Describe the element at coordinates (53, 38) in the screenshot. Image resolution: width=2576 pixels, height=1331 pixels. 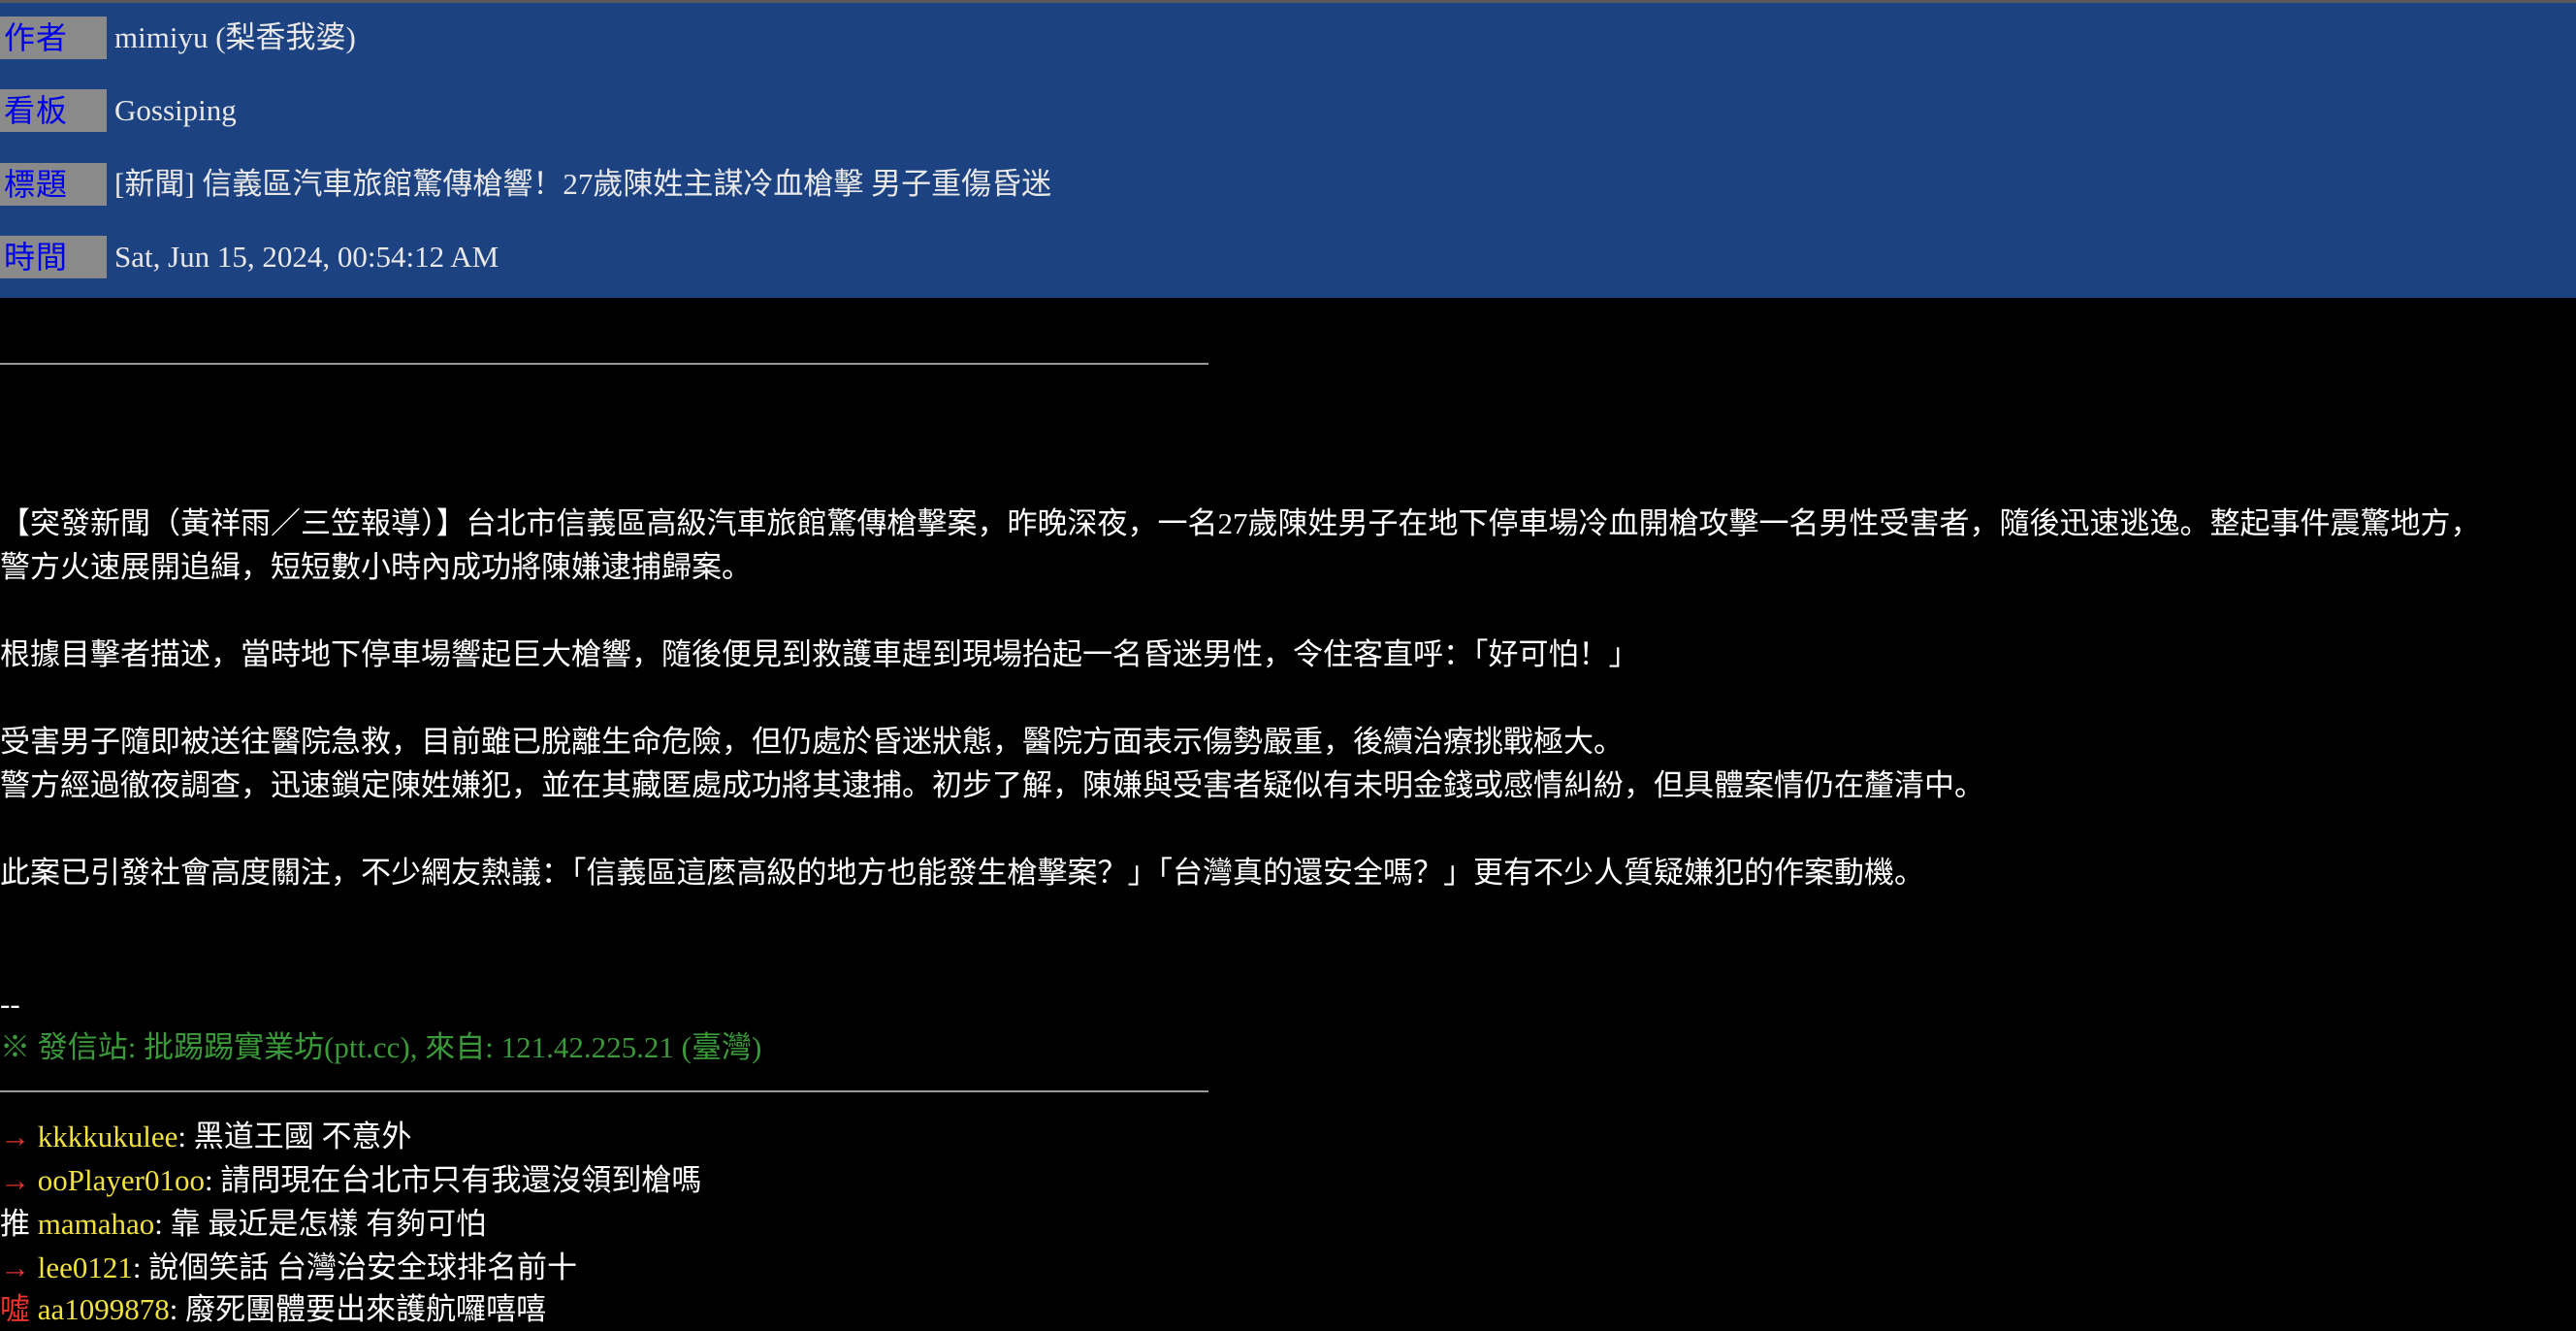
I see `author-label: 作者` at that location.